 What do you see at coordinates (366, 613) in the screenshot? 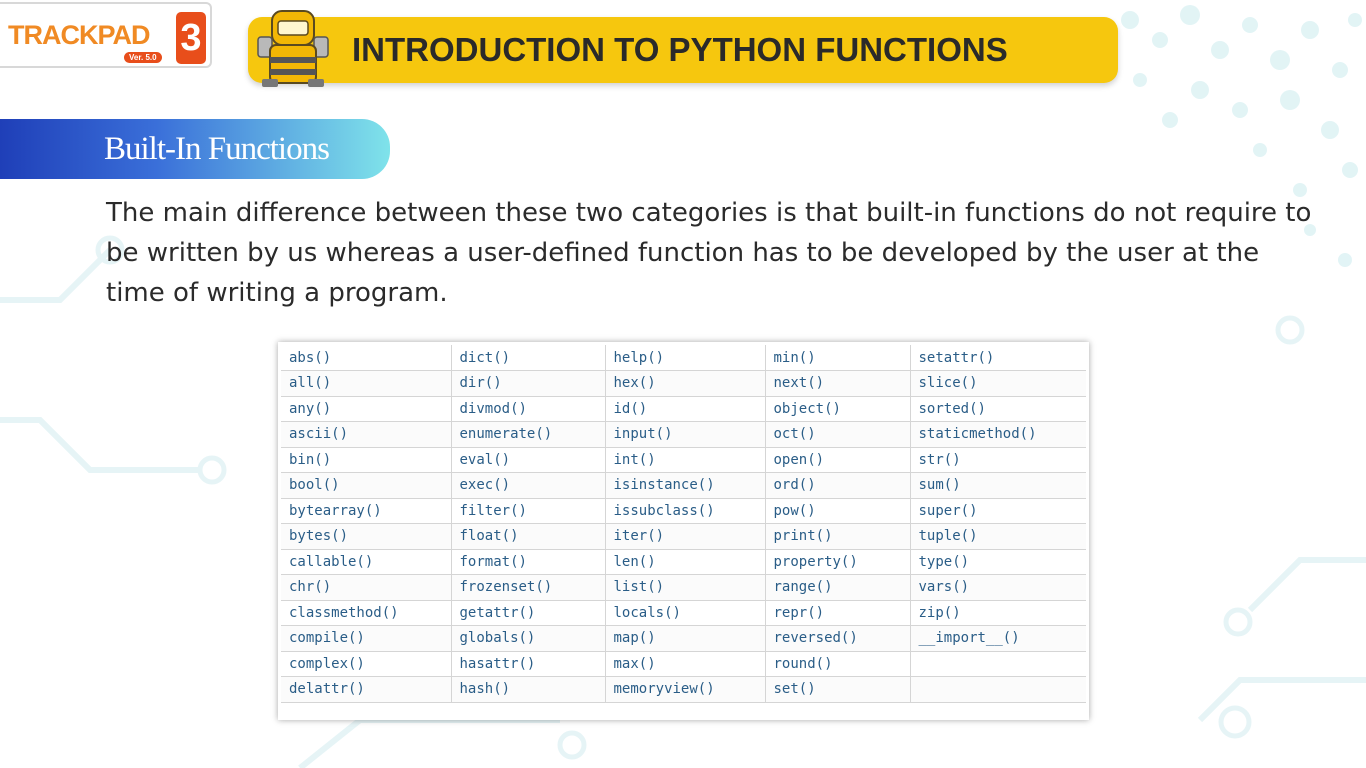
I see `function-cell: classmethod()` at bounding box center [366, 613].